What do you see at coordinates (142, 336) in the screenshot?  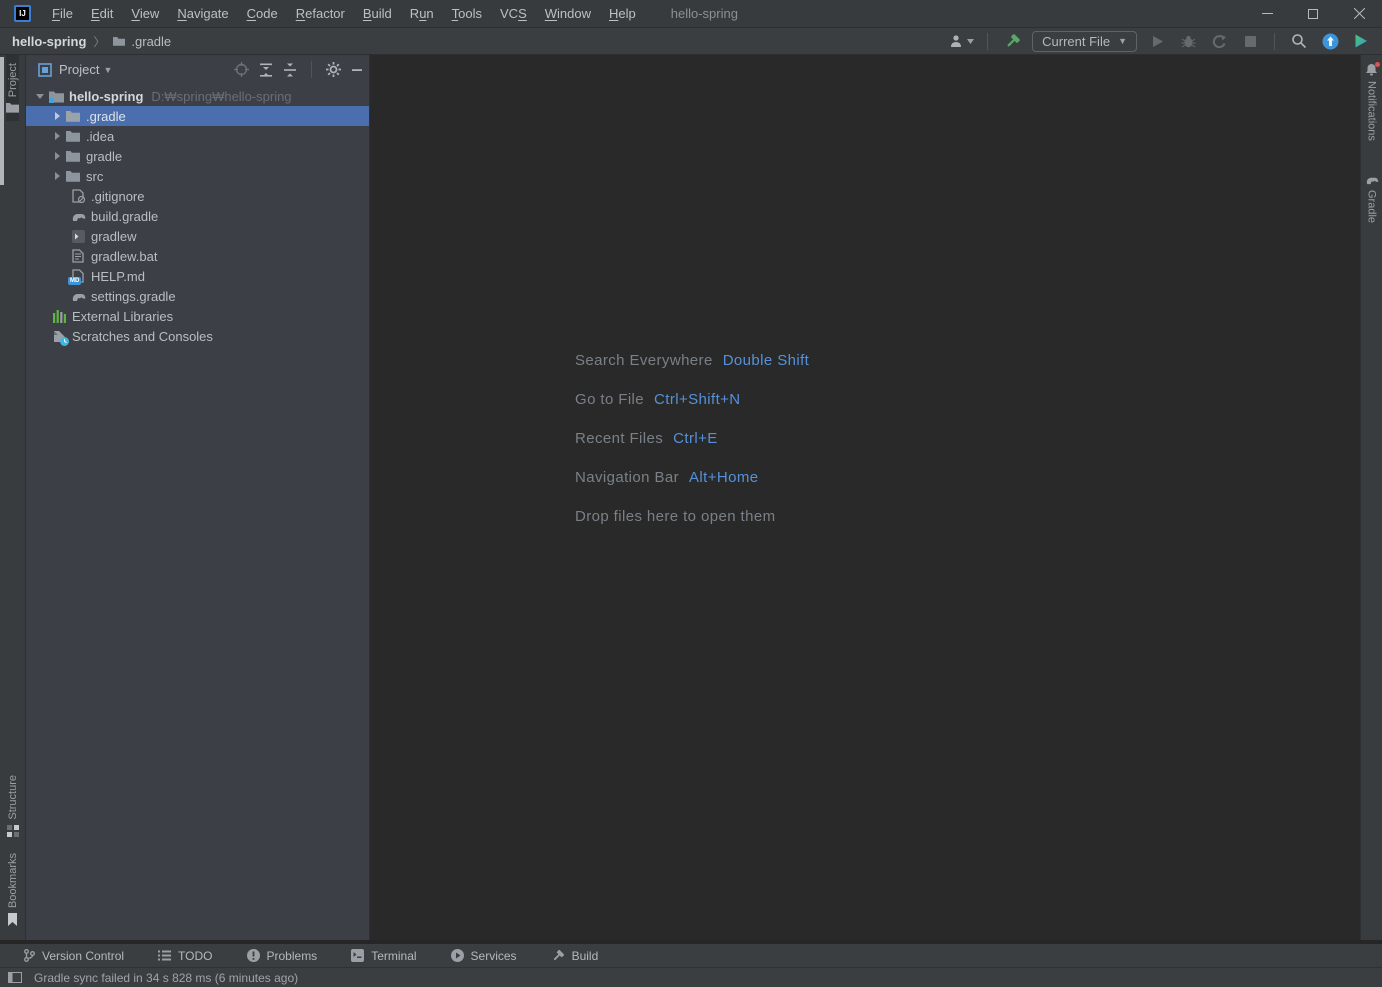 I see `tree-label: Scratches and Consoles` at bounding box center [142, 336].